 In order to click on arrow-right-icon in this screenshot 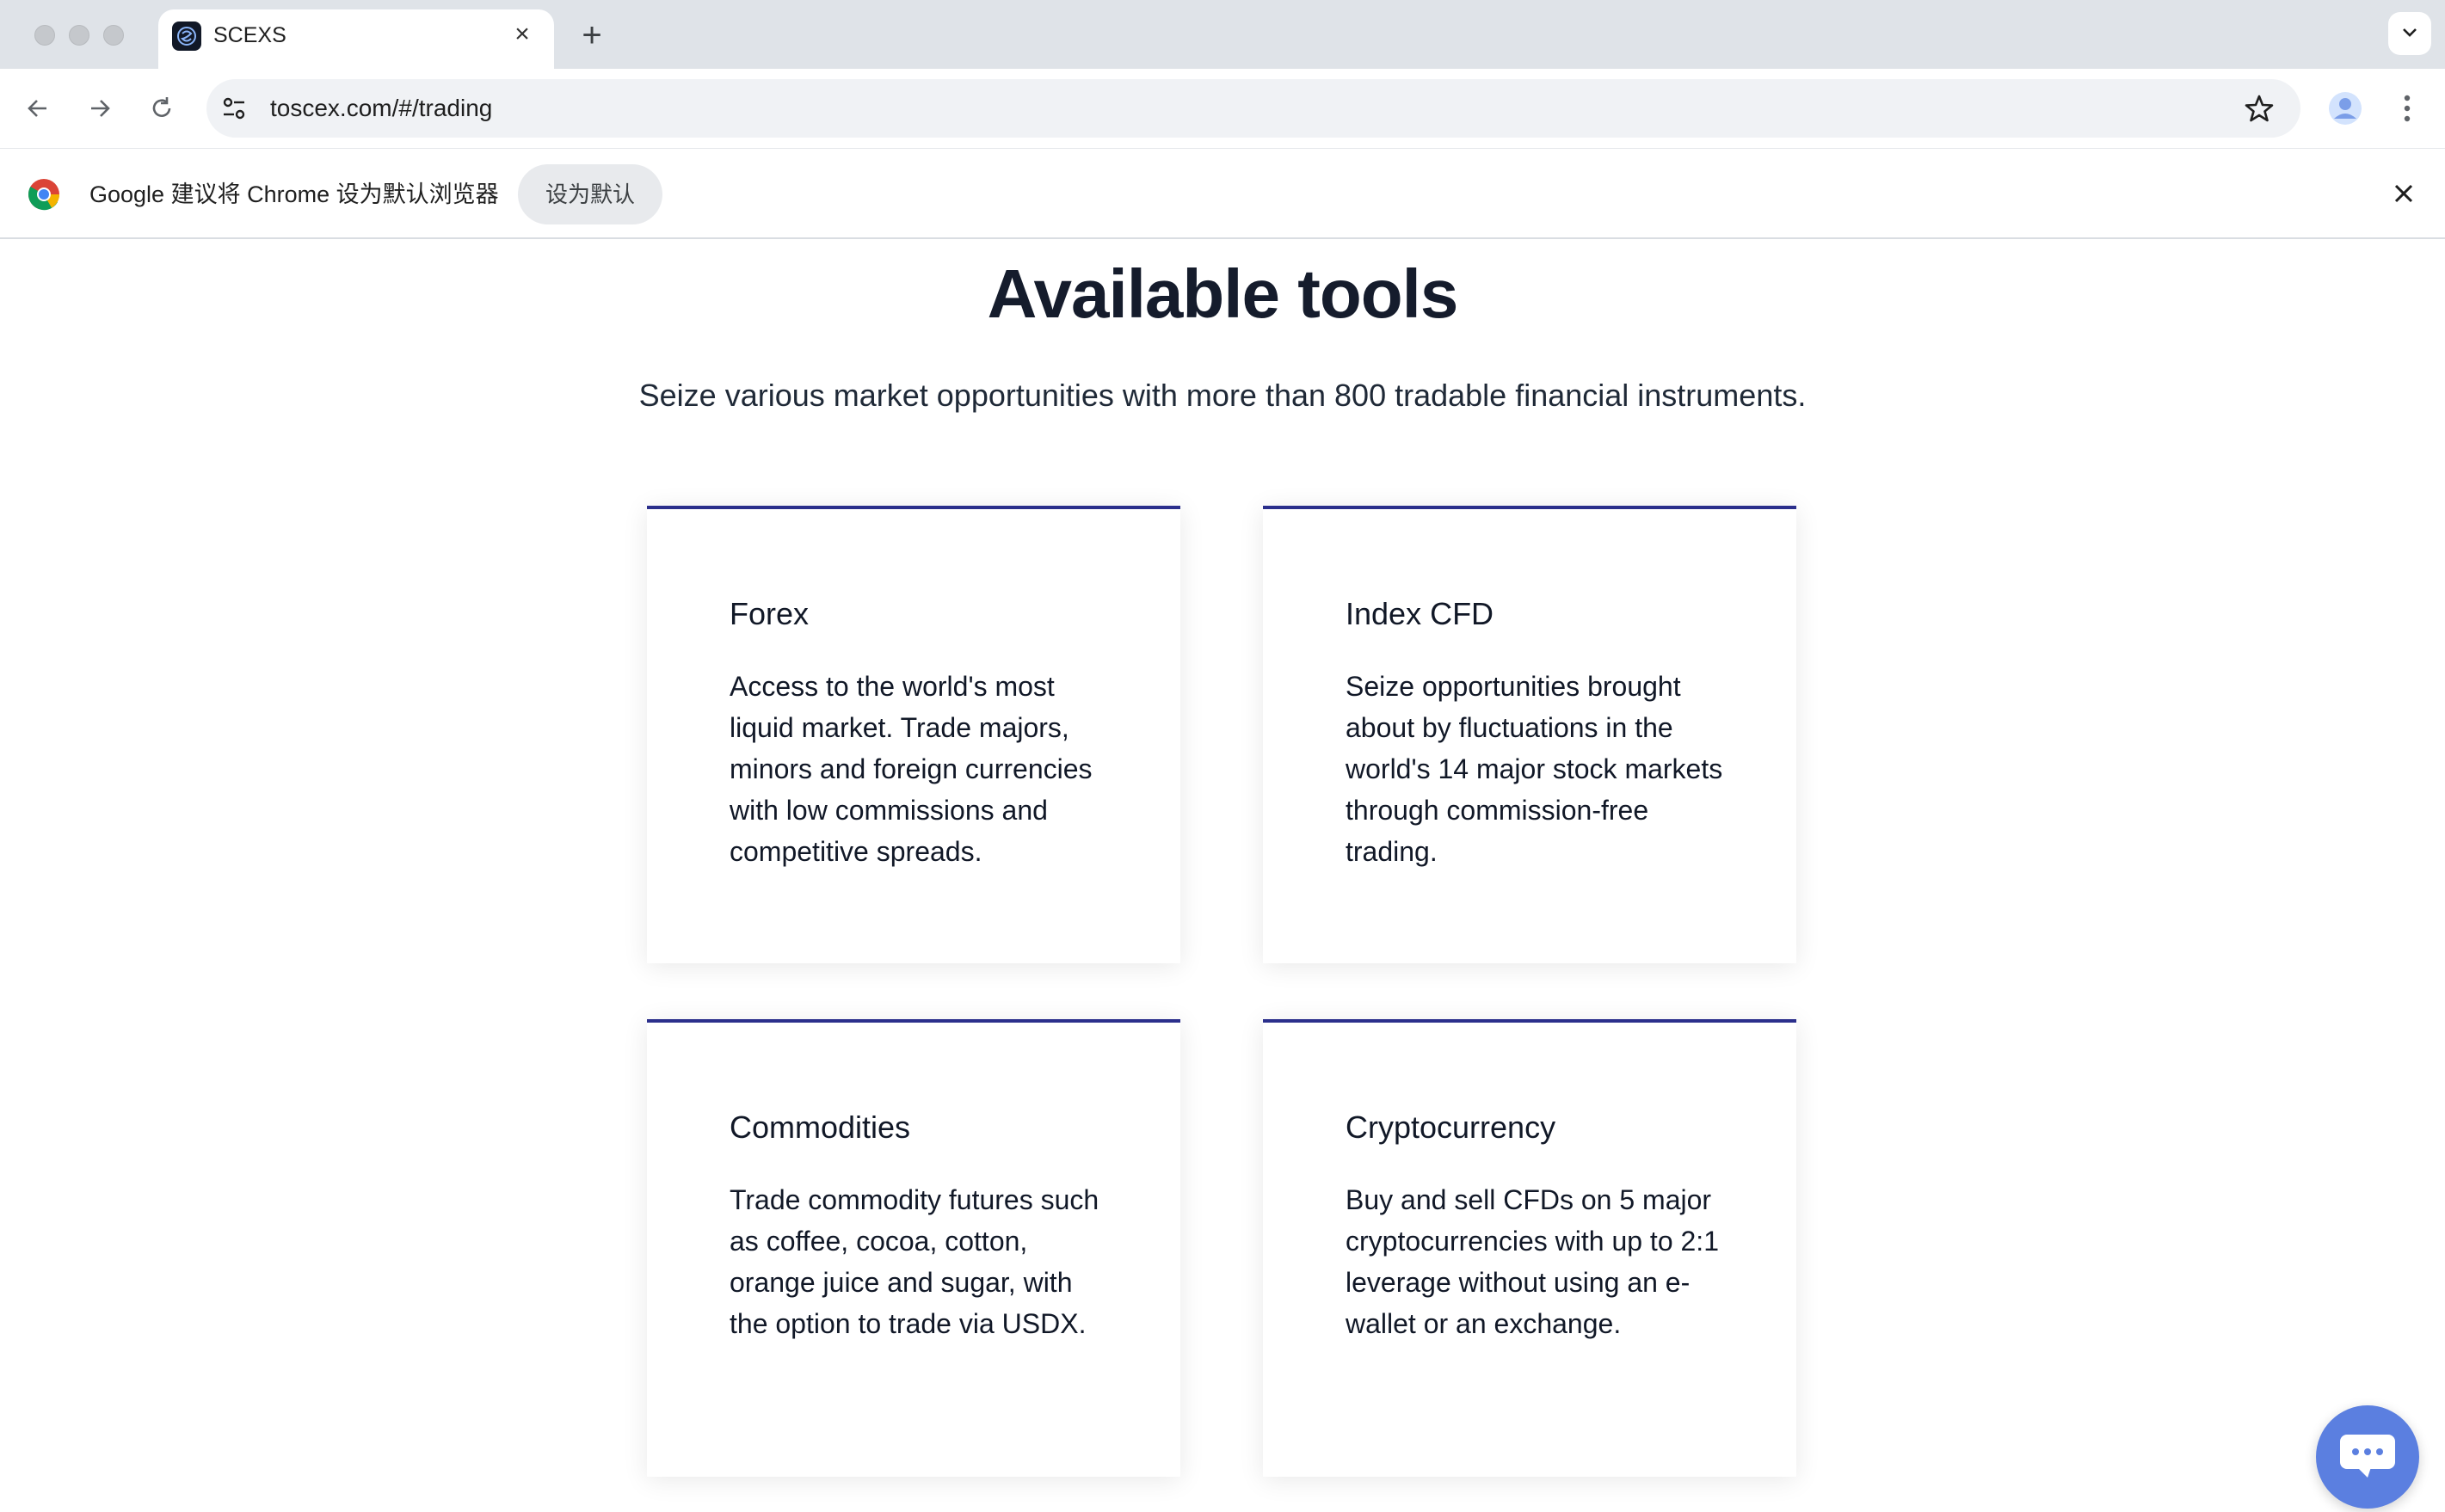, I will do `click(101, 109)`.